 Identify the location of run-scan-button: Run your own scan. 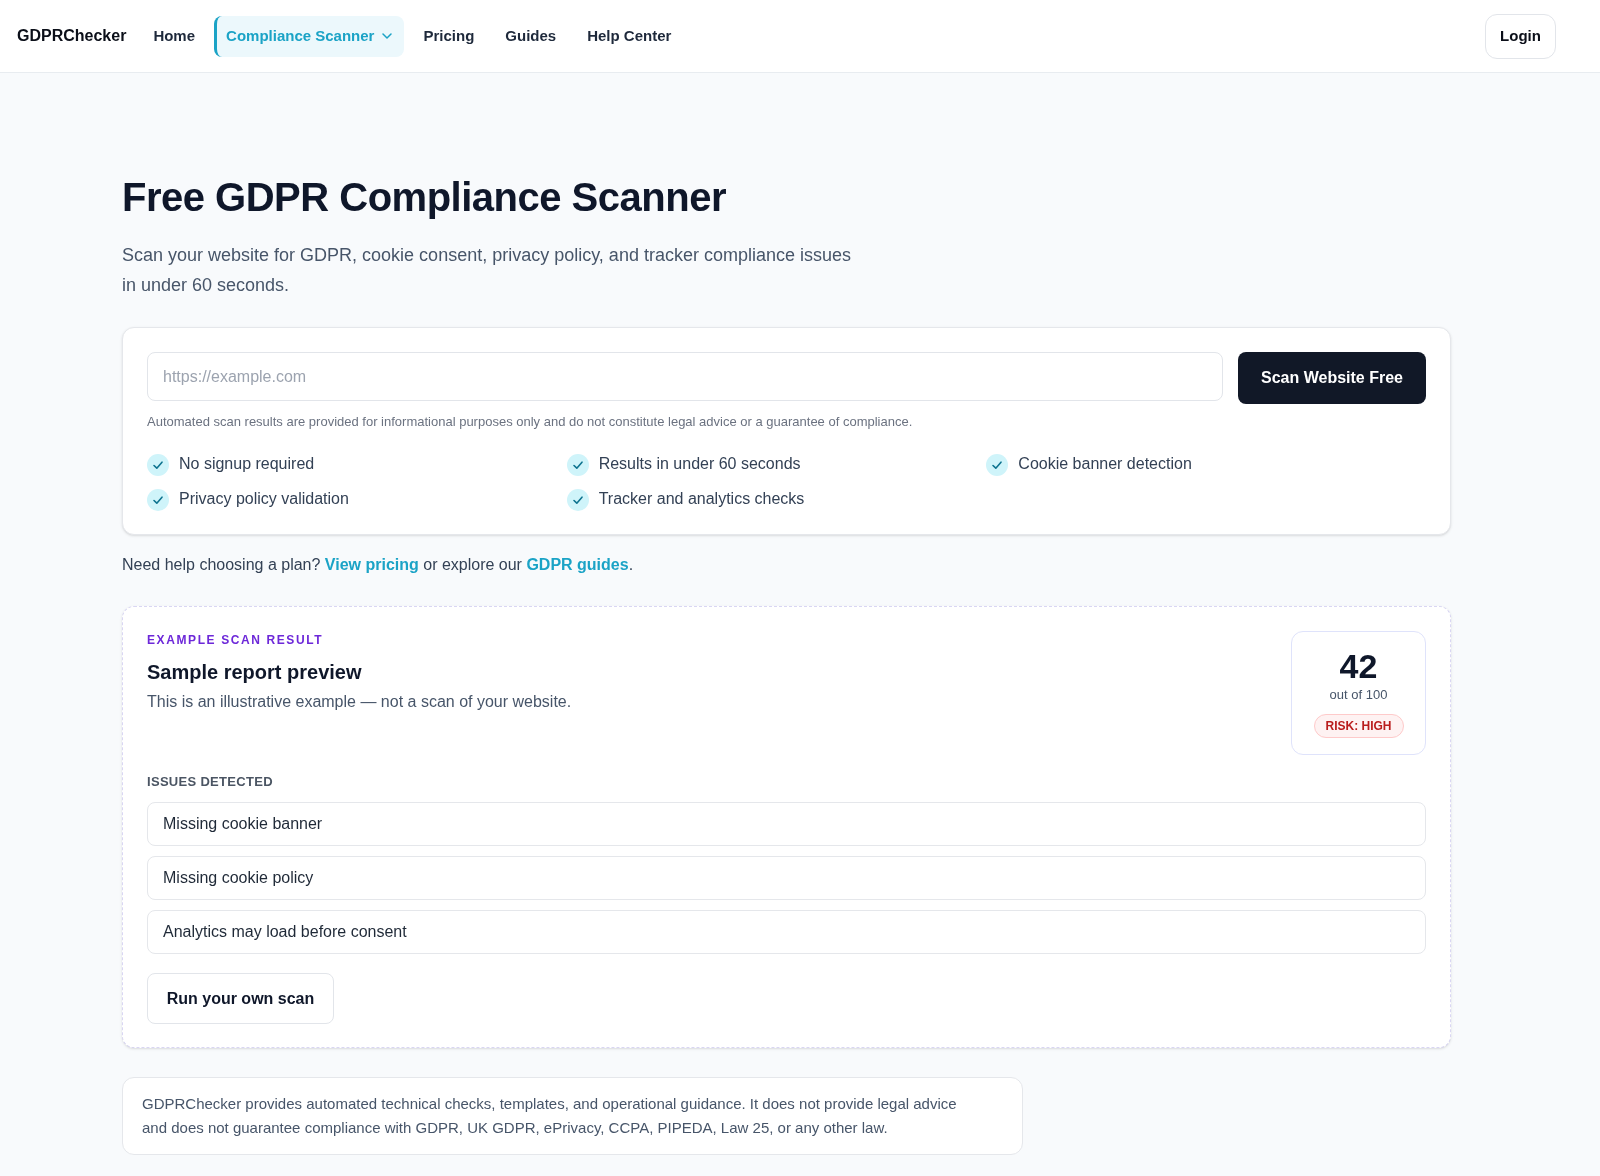
(240, 998).